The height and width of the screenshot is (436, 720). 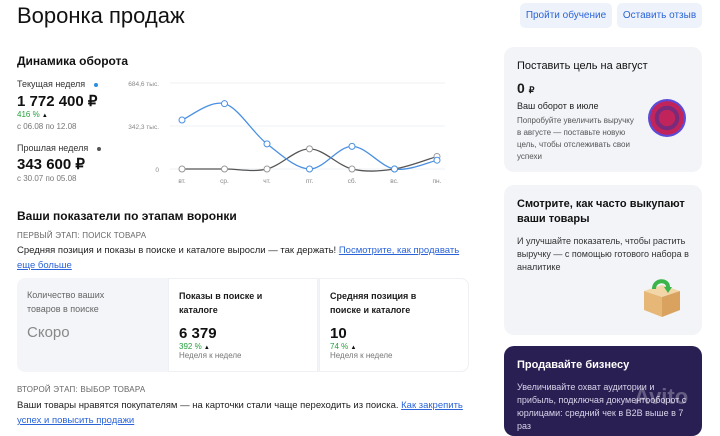 I want to click on previous-week-period: с 30.07 по 05.08, so click(x=47, y=178).